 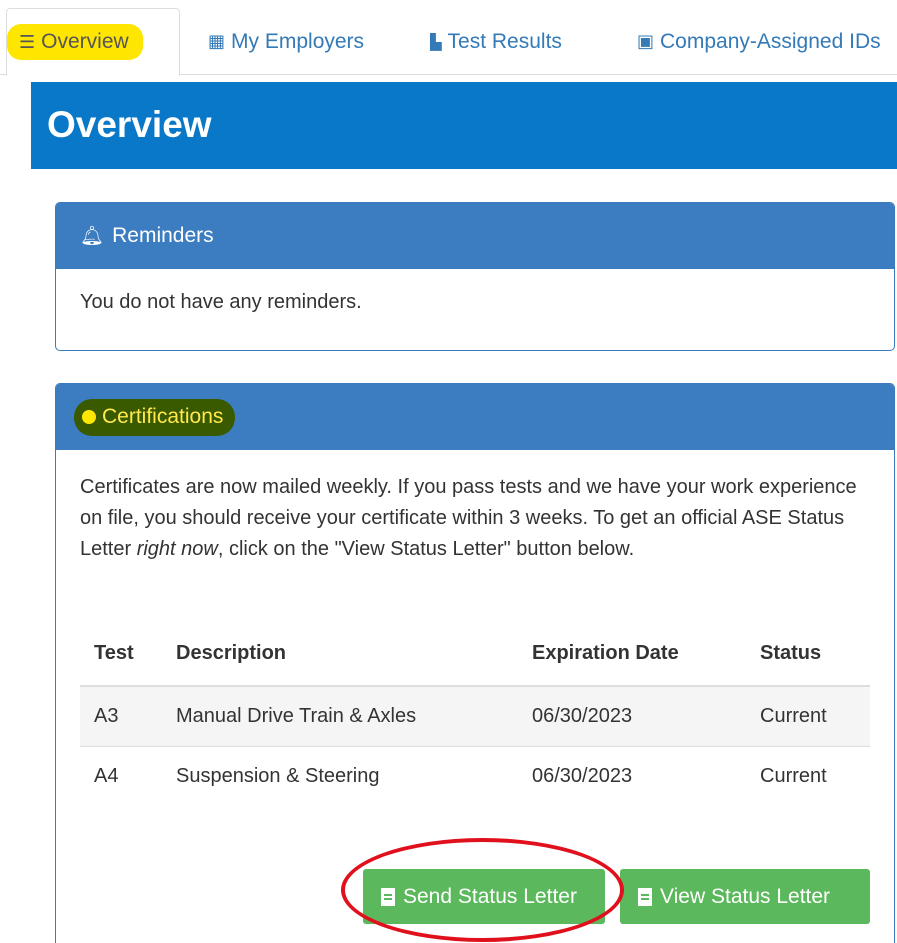 I want to click on cell-test: A3, so click(x=121, y=715).